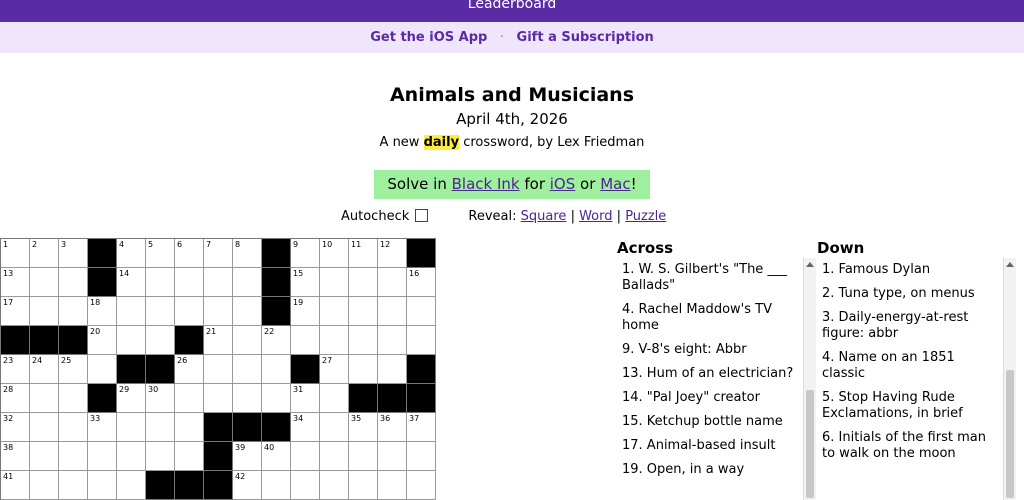  What do you see at coordinates (1010, 434) in the screenshot?
I see `scroll-thumb` at bounding box center [1010, 434].